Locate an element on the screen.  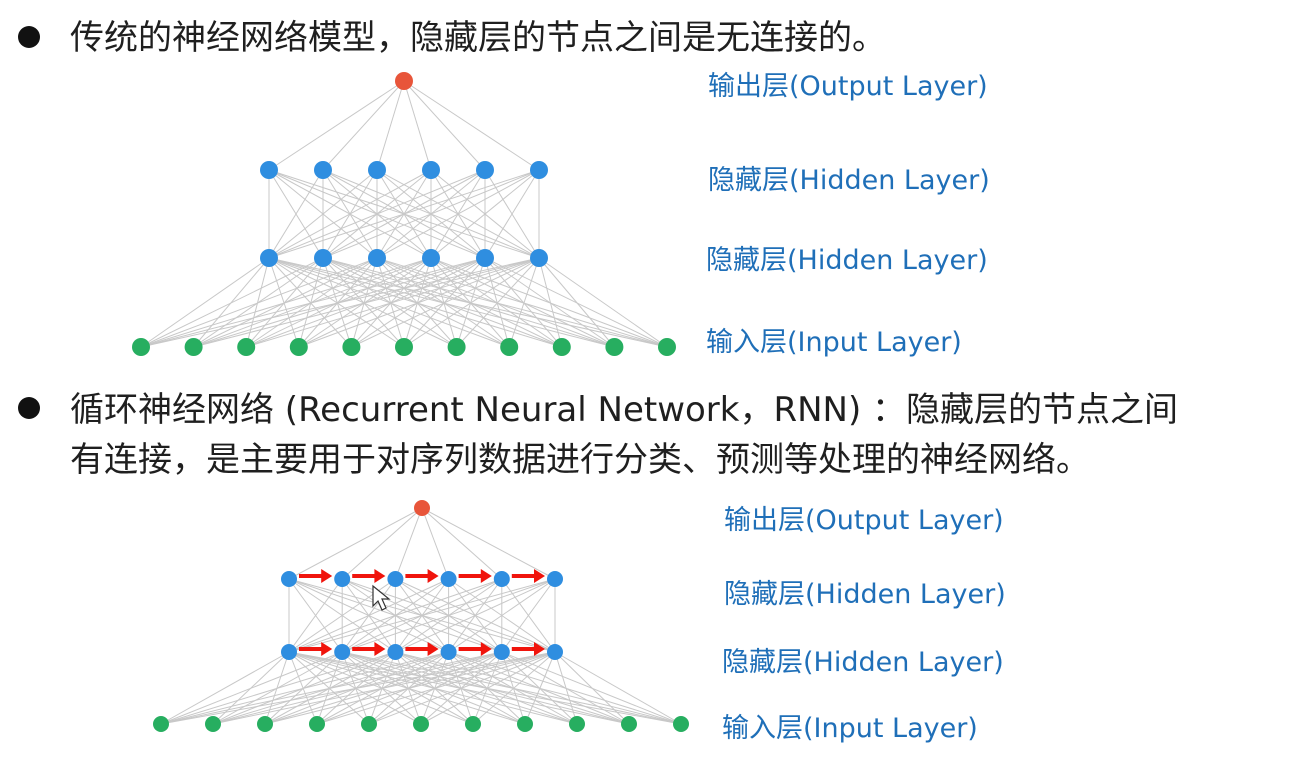
diagram1-edges is located at coordinates (404, 214).